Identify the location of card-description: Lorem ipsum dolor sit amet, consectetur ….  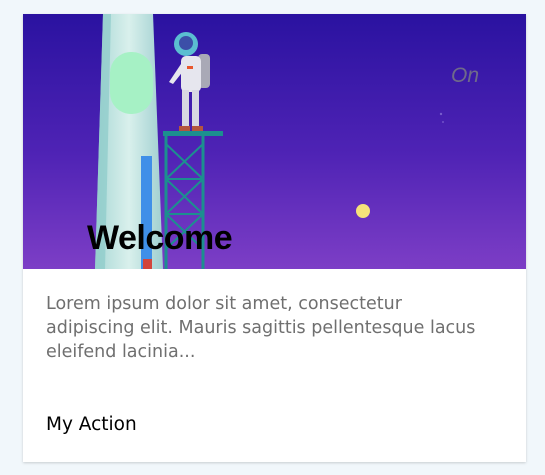
(261, 328).